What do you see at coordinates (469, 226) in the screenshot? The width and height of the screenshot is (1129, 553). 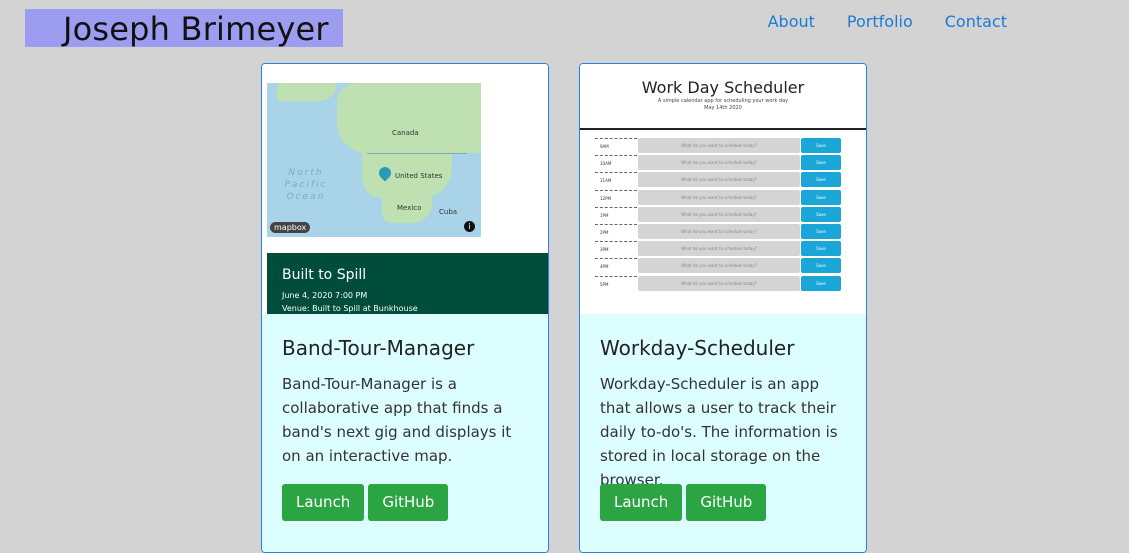 I see `info-icon: i` at bounding box center [469, 226].